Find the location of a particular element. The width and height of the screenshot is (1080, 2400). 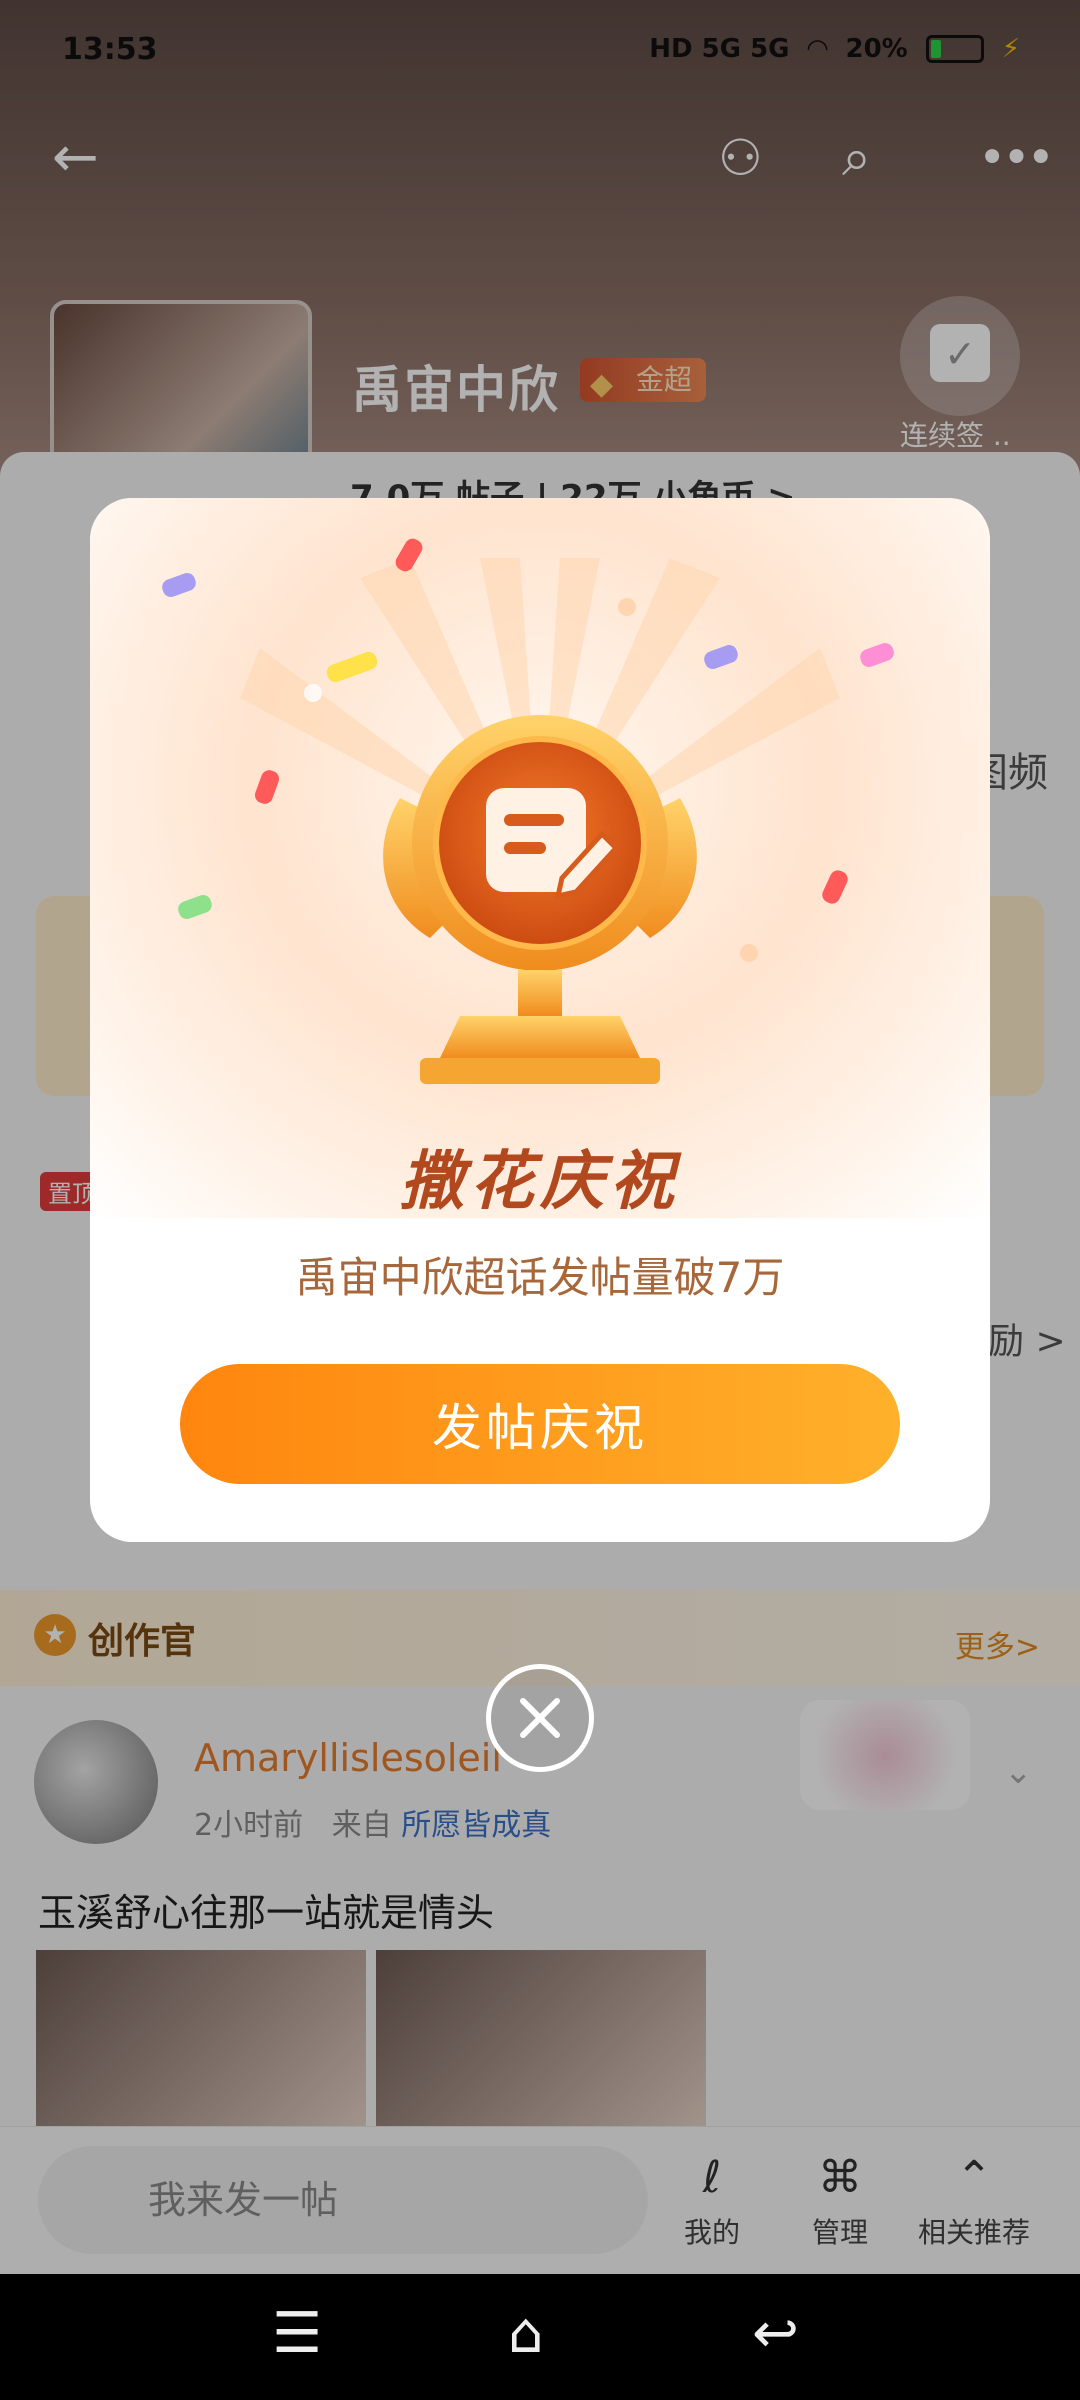

close-icon is located at coordinates (540, 1718).